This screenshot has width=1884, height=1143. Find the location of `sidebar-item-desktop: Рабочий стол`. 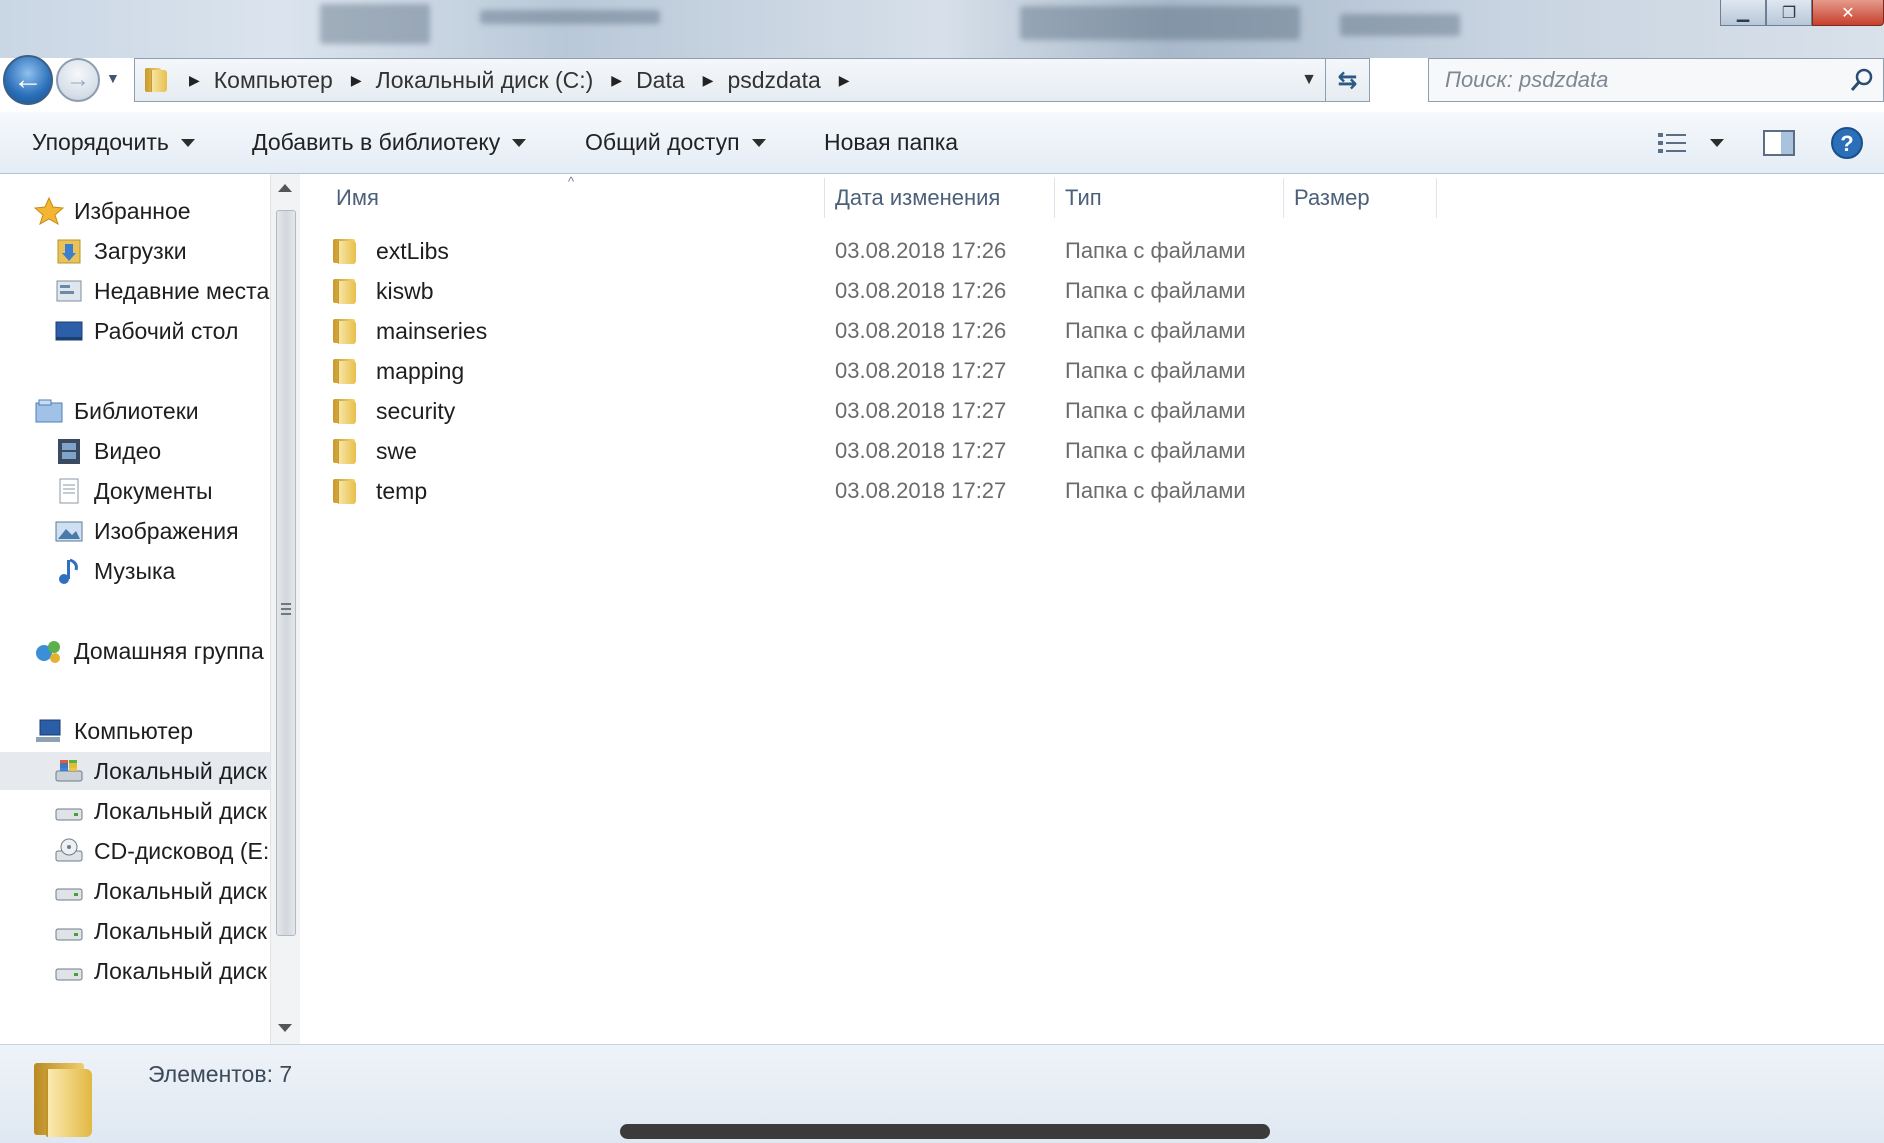

sidebar-item-desktop: Рабочий стол is located at coordinates (146, 331).